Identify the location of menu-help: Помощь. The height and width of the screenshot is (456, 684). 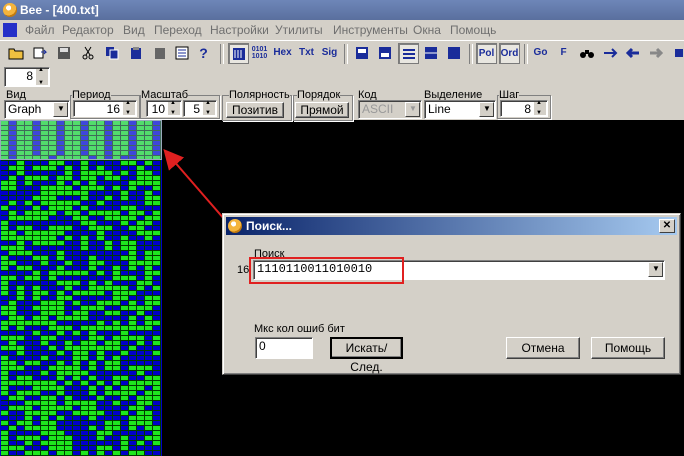
(473, 30).